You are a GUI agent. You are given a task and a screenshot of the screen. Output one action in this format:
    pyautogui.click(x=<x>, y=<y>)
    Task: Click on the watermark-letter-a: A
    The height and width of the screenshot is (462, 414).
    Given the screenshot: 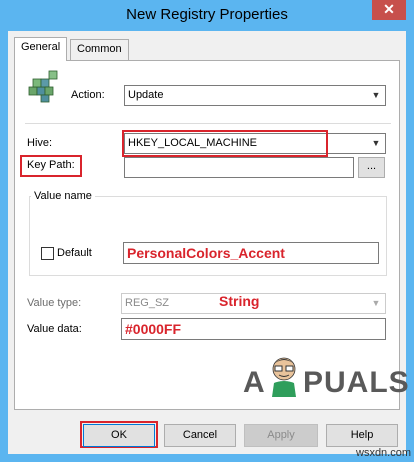 What is the action you would take?
    pyautogui.click(x=254, y=382)
    